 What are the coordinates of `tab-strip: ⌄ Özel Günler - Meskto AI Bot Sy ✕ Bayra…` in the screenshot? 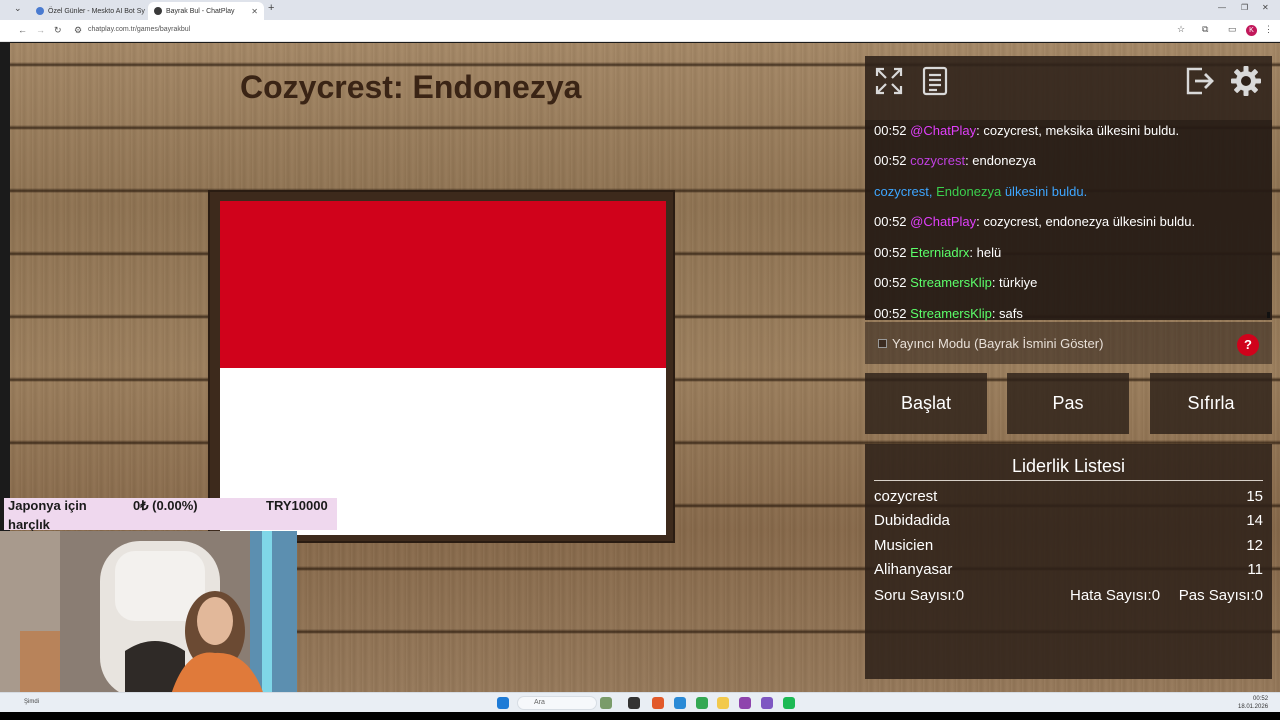 It's located at (640, 10).